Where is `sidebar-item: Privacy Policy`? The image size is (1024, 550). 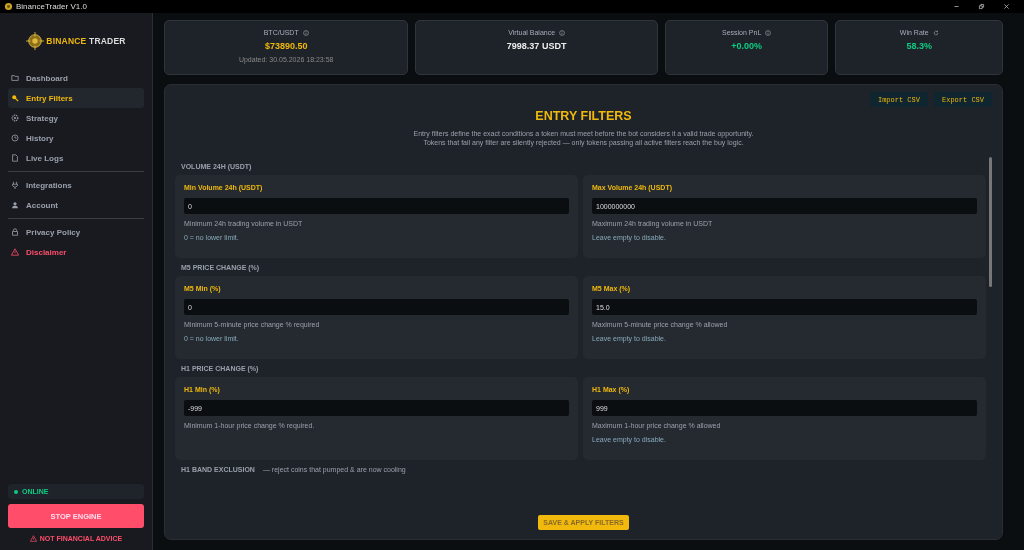 sidebar-item: Privacy Policy is located at coordinates (76, 232).